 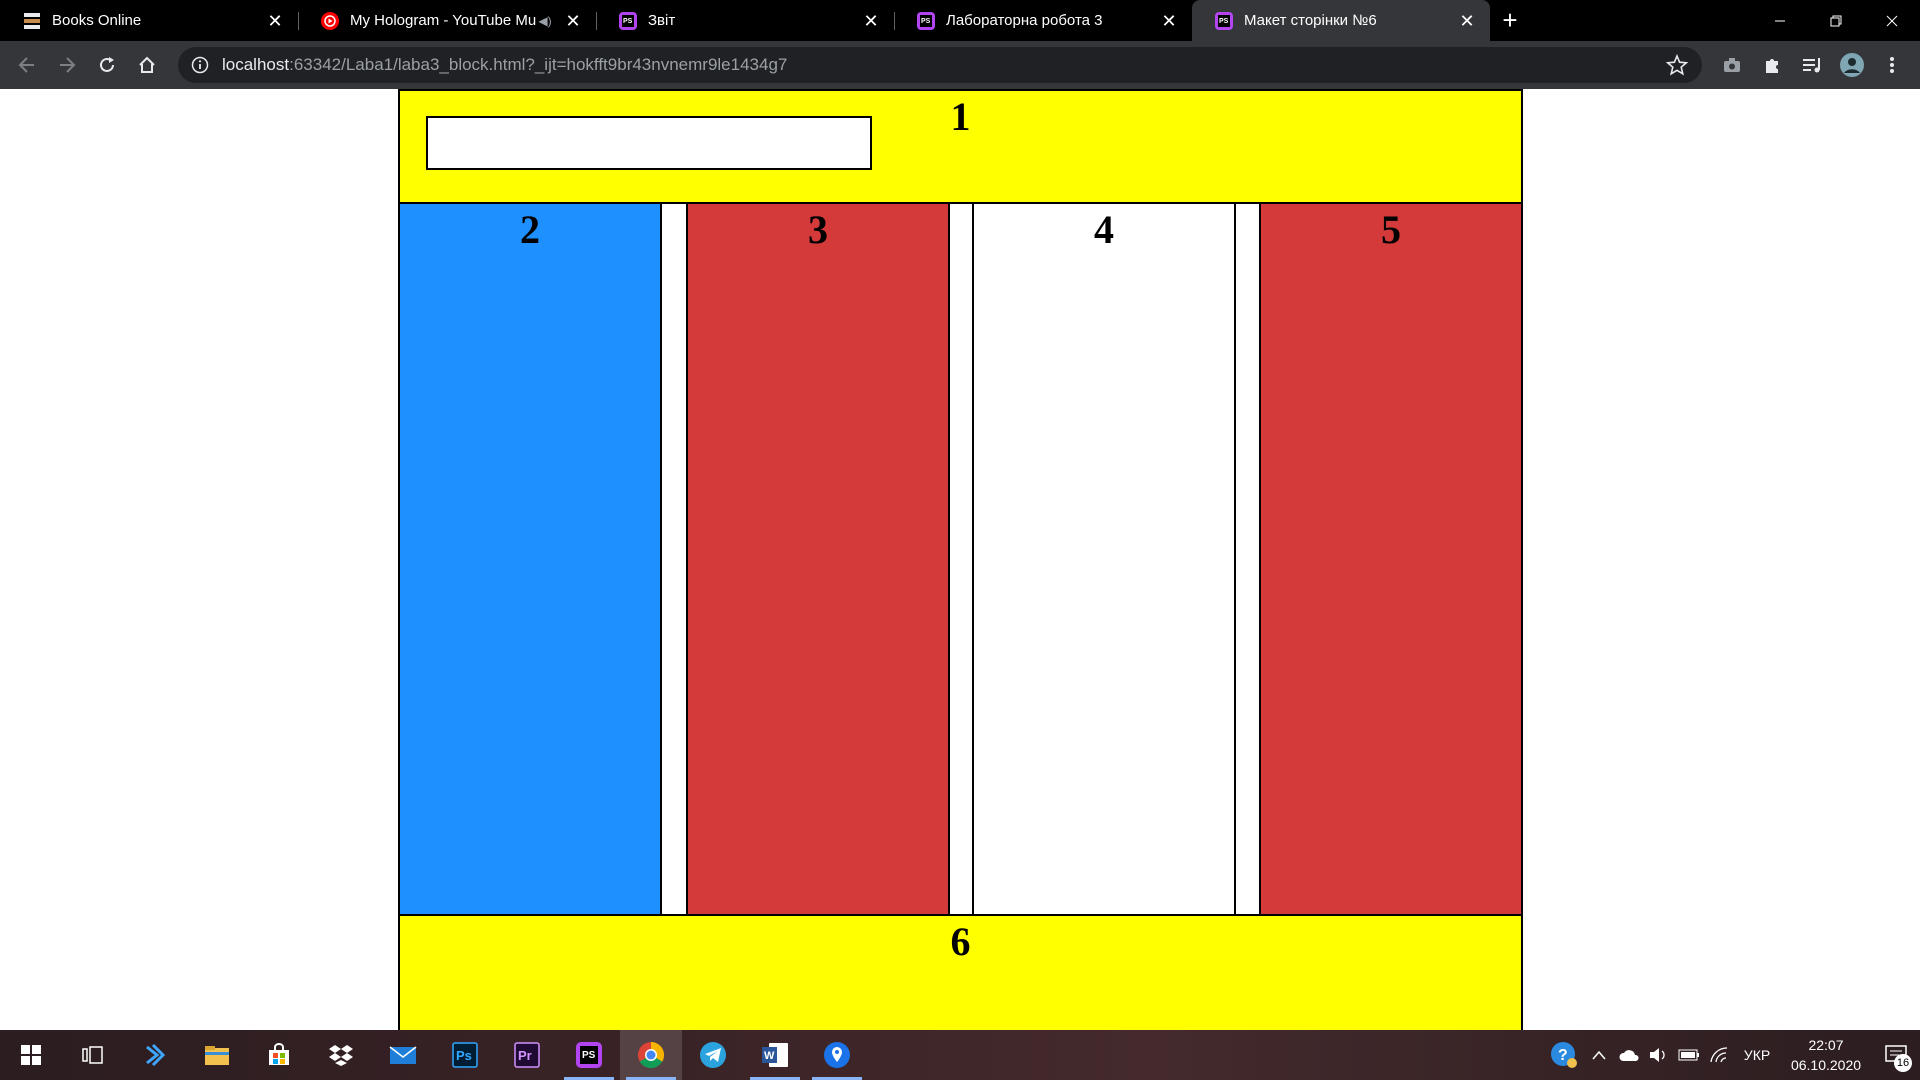 What do you see at coordinates (1892, 65) in the screenshot?
I see `more-menu-icon` at bounding box center [1892, 65].